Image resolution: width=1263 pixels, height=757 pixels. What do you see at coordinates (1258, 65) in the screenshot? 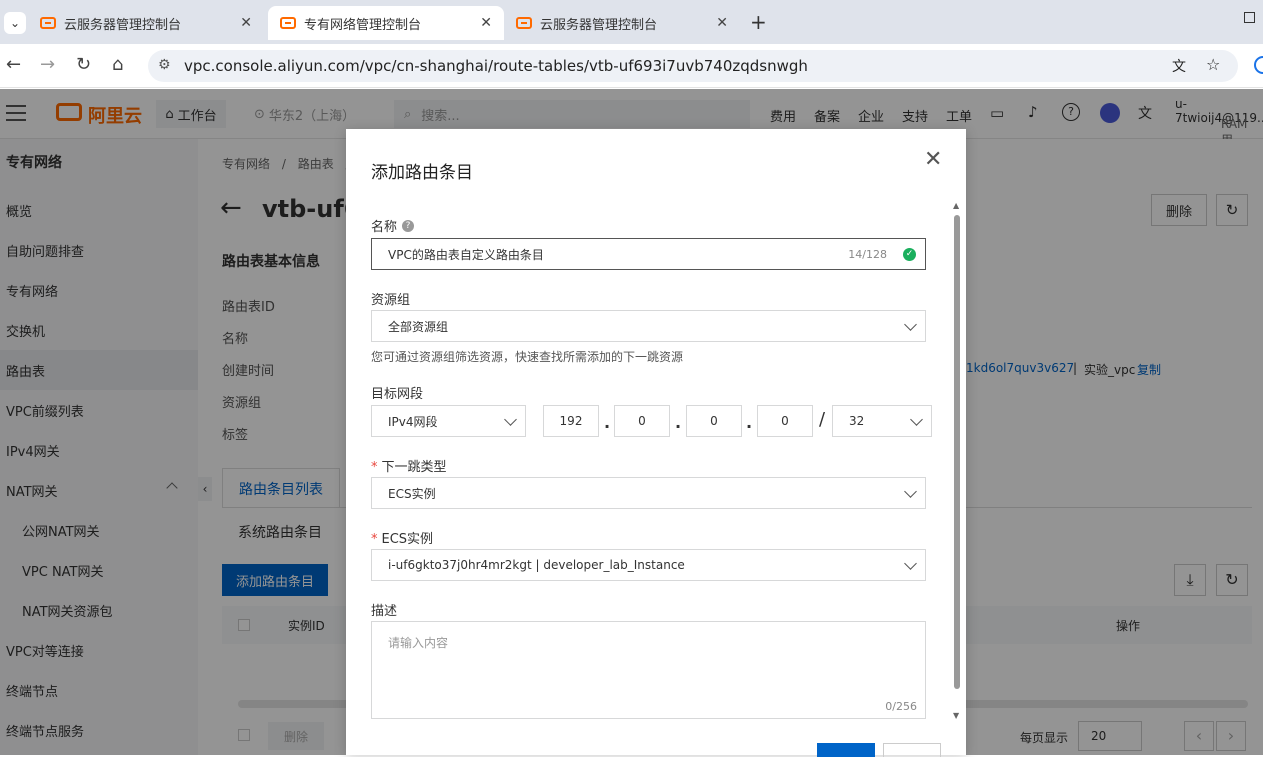
I see `profile-icon` at bounding box center [1258, 65].